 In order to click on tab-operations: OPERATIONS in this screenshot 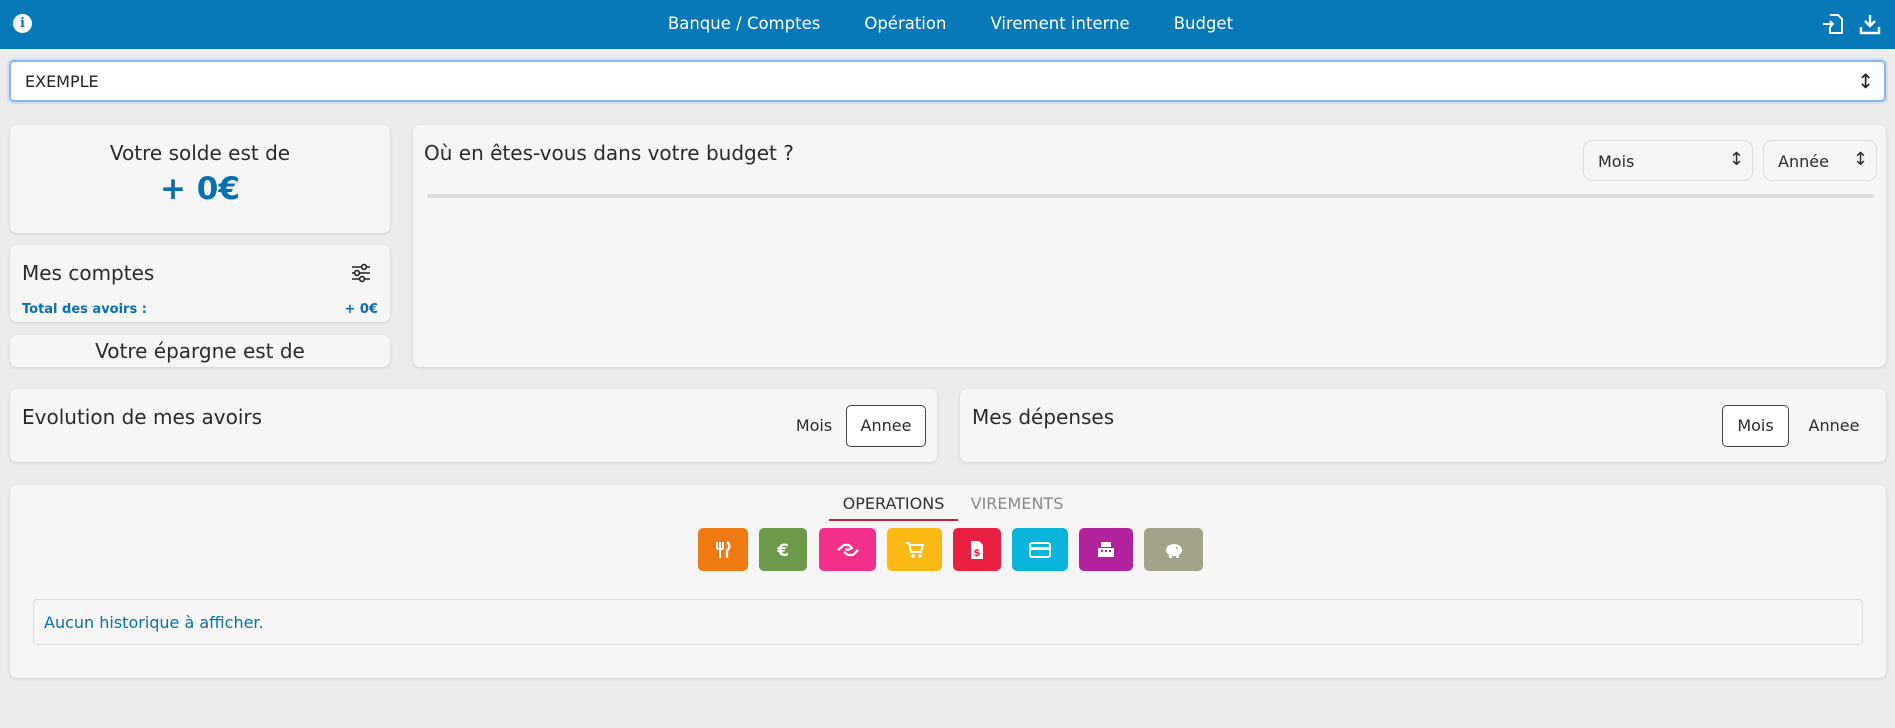, I will do `click(893, 505)`.